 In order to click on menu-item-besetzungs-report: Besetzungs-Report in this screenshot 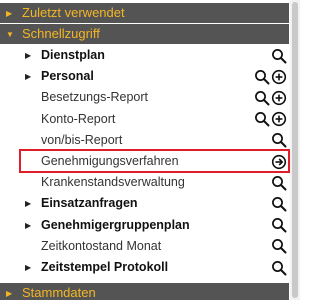, I will do `click(144, 97)`.